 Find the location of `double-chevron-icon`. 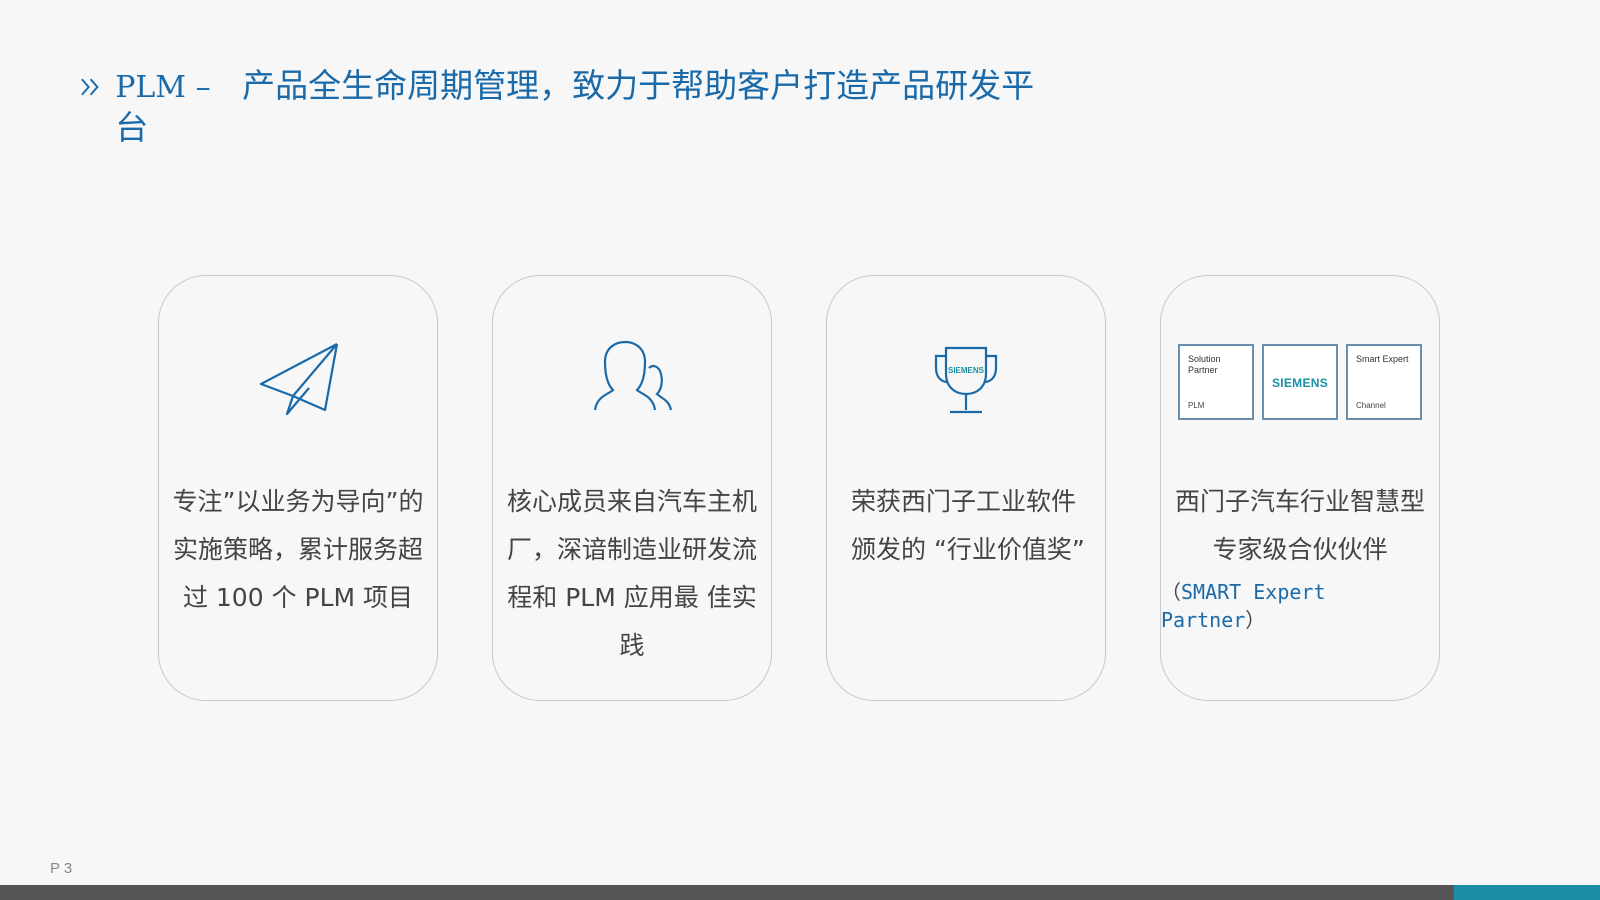

double-chevron-icon is located at coordinates (90, 87).